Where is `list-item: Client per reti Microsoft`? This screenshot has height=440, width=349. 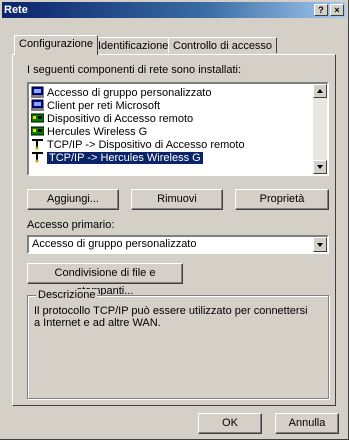
list-item: Client per reti Microsoft is located at coordinates (95, 105).